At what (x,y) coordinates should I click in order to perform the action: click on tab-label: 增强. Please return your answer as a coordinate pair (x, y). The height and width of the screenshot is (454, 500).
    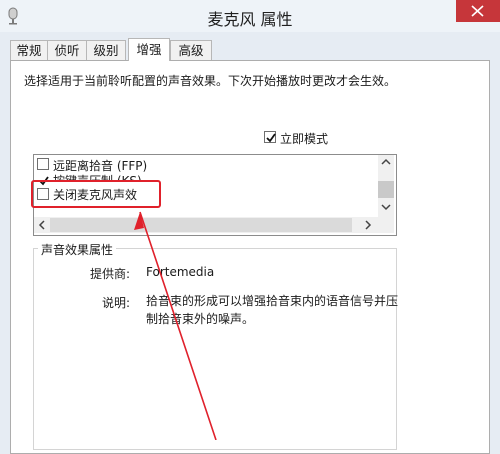
    Looking at the image, I should click on (149, 49).